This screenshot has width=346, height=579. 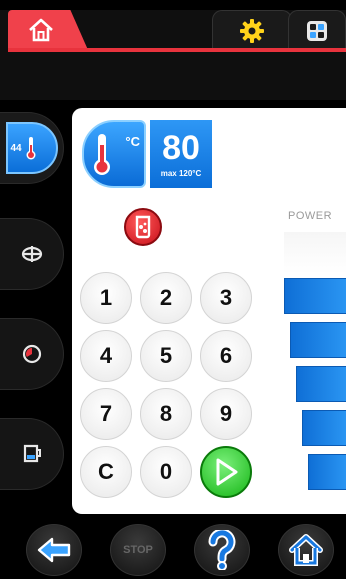 I want to click on start-button, so click(x=226, y=472).